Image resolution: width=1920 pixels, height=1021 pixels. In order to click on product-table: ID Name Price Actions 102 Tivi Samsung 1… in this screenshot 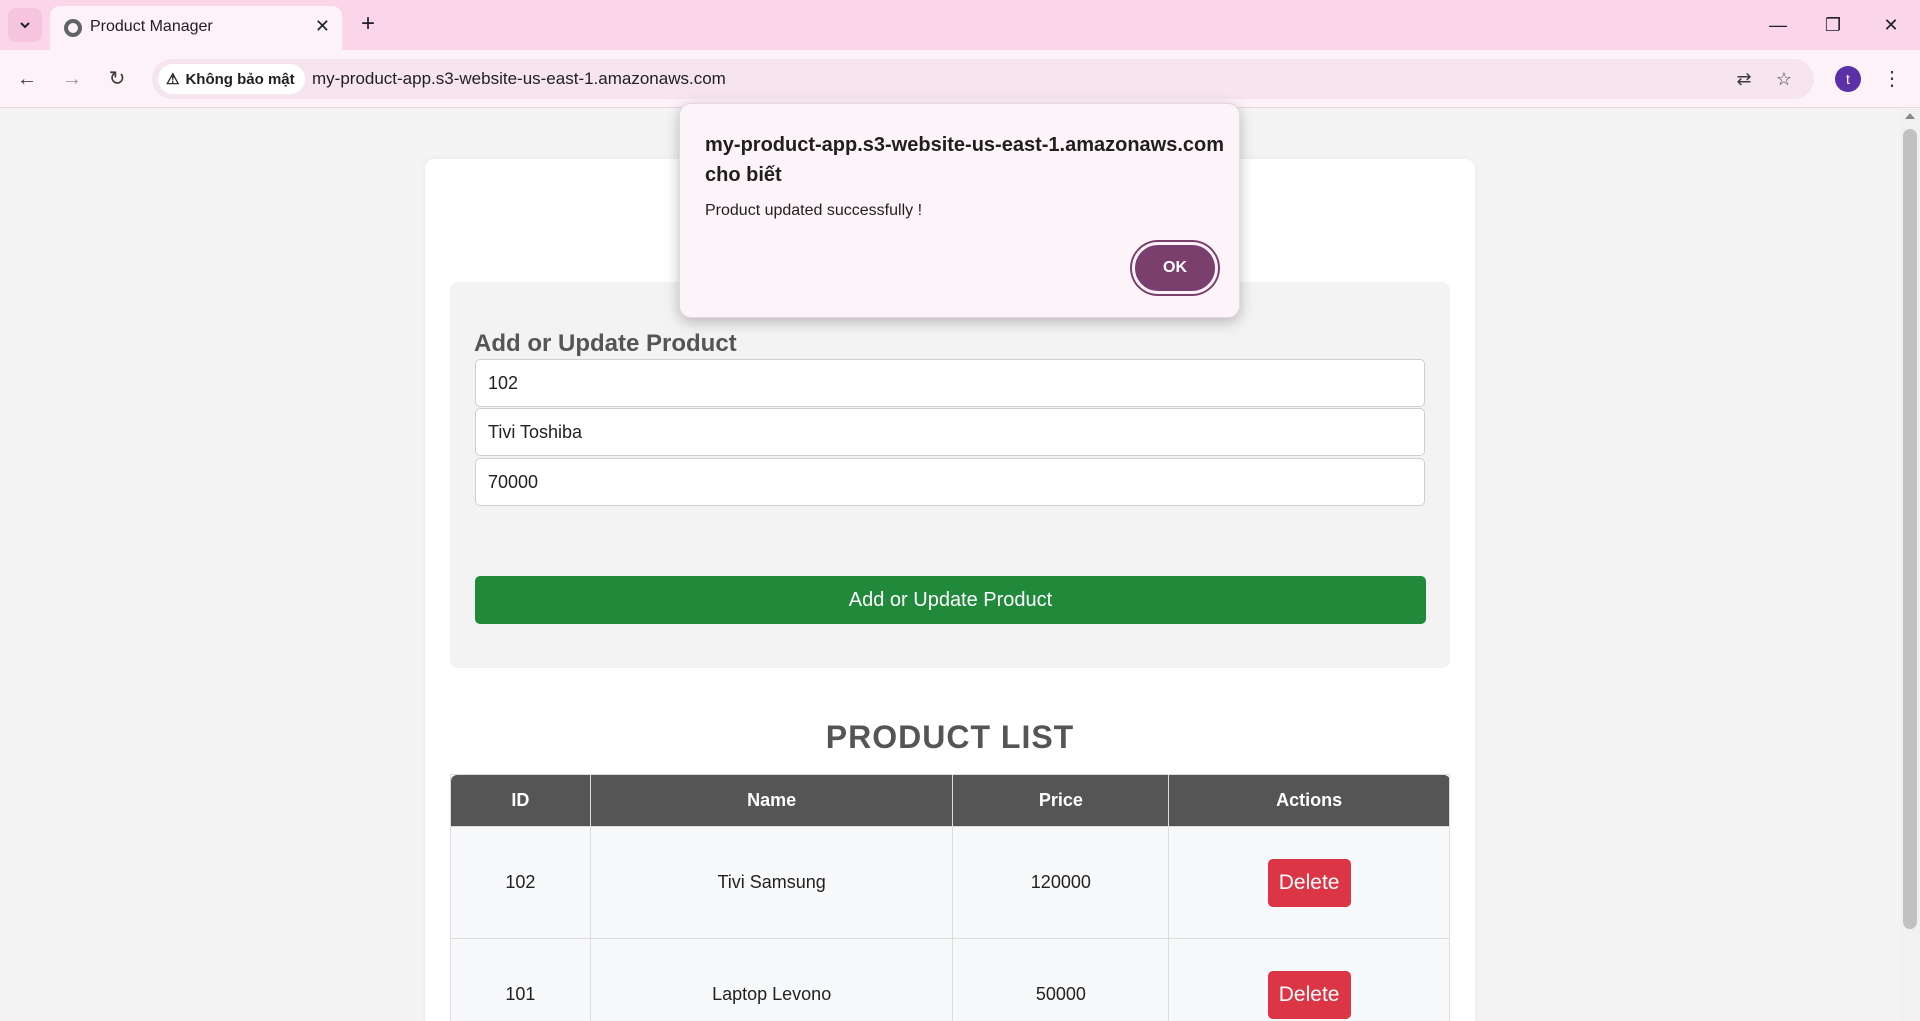, I will do `click(950, 897)`.